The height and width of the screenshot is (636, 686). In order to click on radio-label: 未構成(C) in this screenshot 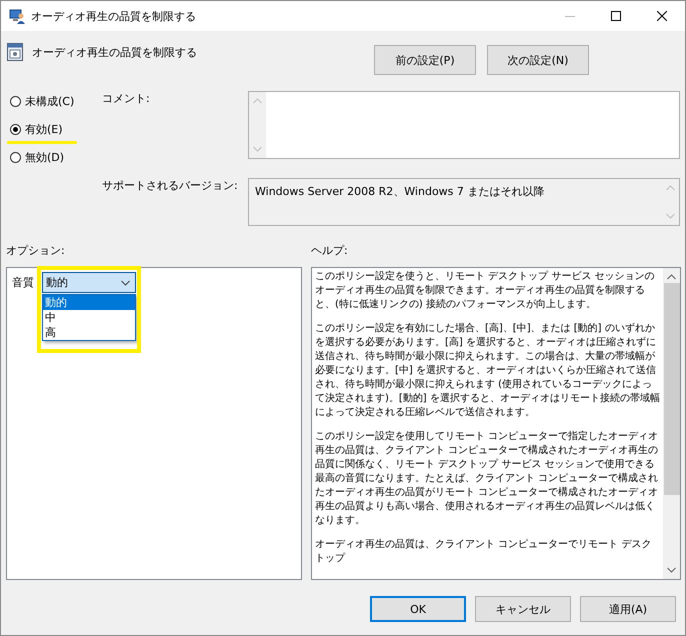, I will do `click(49, 101)`.